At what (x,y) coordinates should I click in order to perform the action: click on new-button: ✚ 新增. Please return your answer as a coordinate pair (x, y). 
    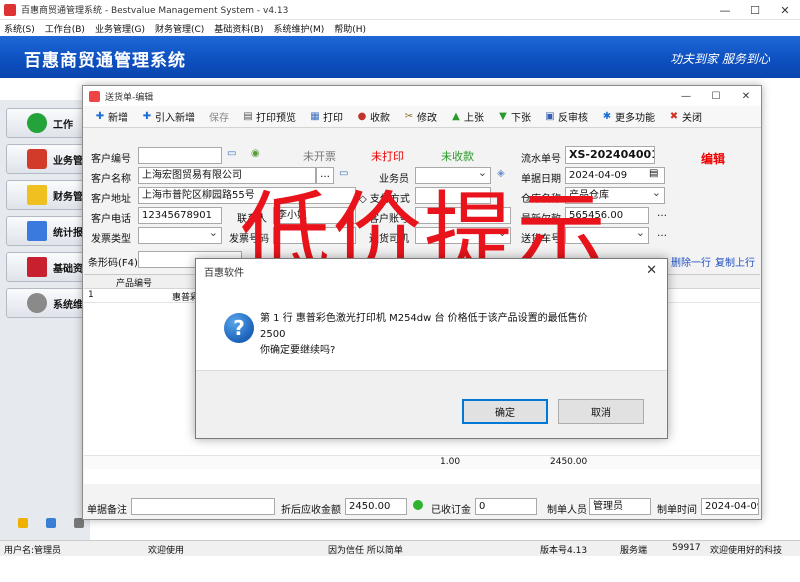
    Looking at the image, I should click on (111, 117).